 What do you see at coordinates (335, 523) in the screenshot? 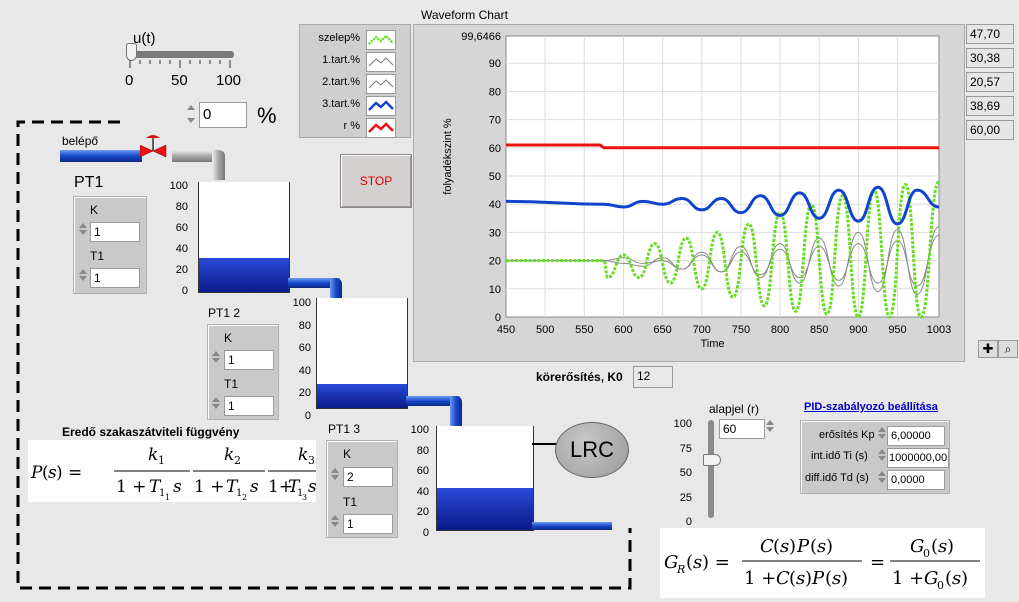
I see `pt1-3-t-spinner` at bounding box center [335, 523].